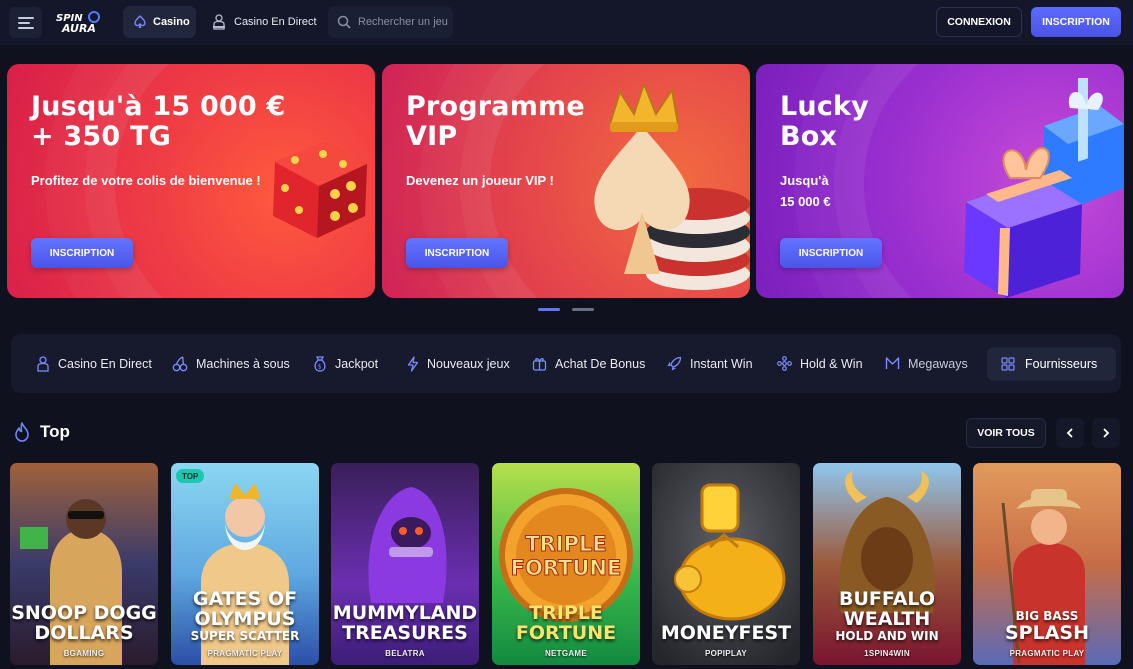 This screenshot has height=669, width=1133. Describe the element at coordinates (84, 623) in the screenshot. I see `game-title: SNOOP DOGG DOLLARS` at that location.